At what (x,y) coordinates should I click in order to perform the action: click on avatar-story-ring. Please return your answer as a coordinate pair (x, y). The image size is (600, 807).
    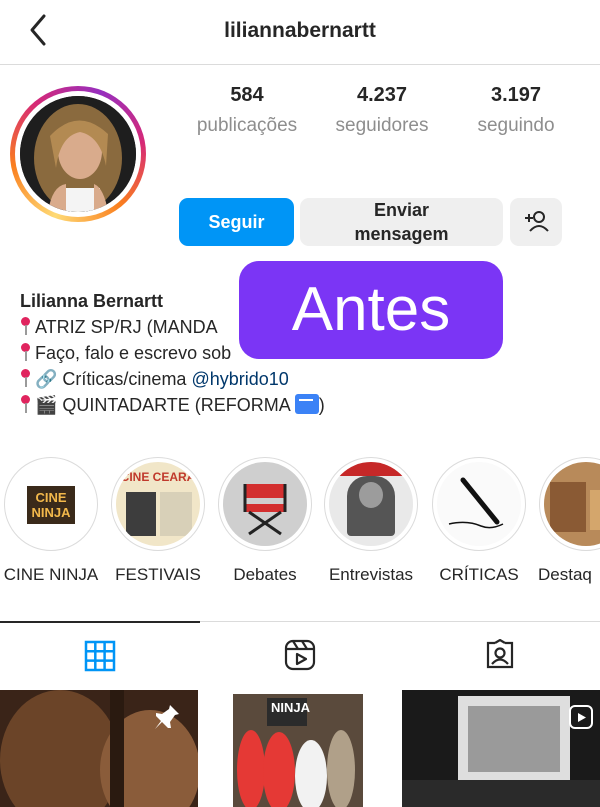
    Looking at the image, I should click on (78, 154).